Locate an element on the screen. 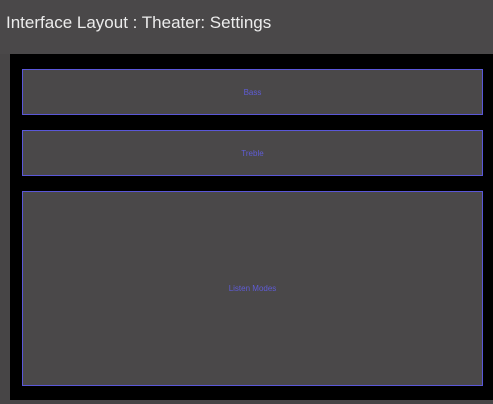 This screenshot has height=404, width=493. bass-button: Bass is located at coordinates (252, 92).